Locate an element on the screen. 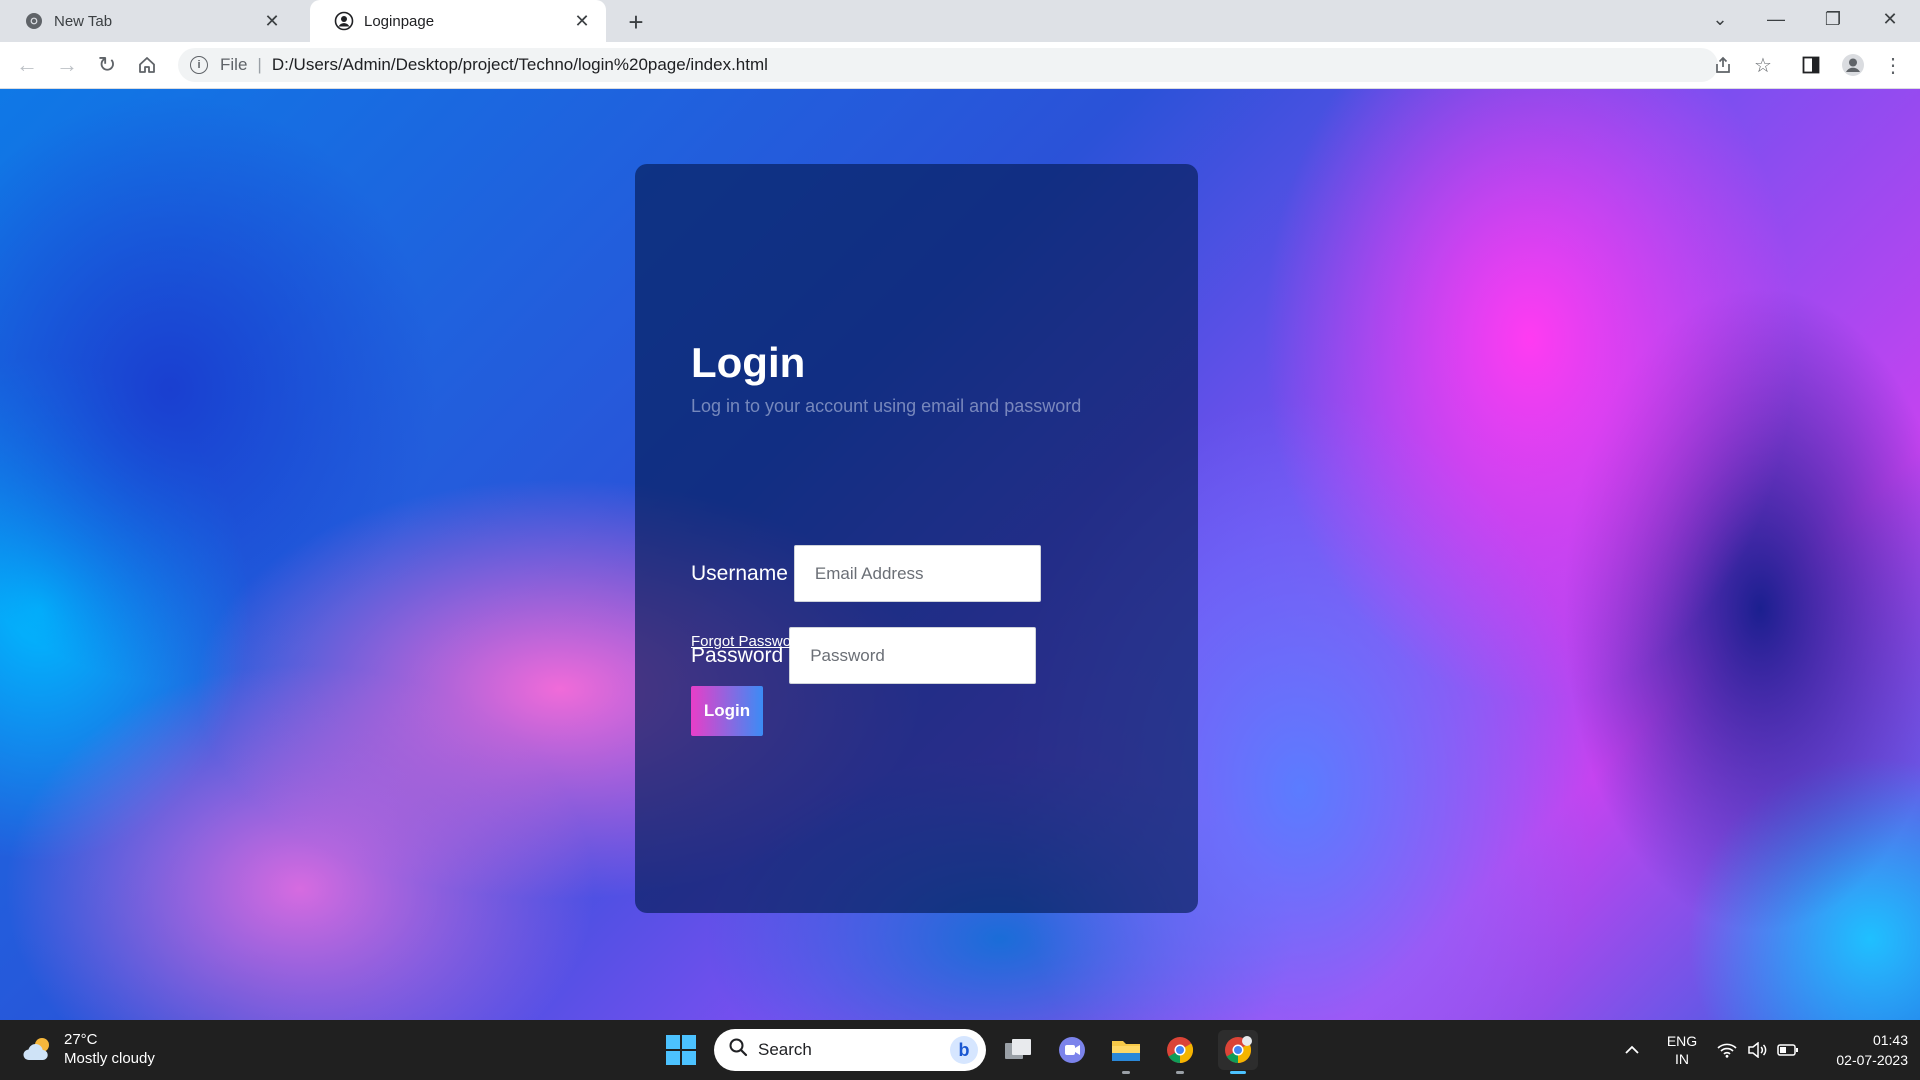  tab-new-tab: New Tab ✕ is located at coordinates (148, 21).